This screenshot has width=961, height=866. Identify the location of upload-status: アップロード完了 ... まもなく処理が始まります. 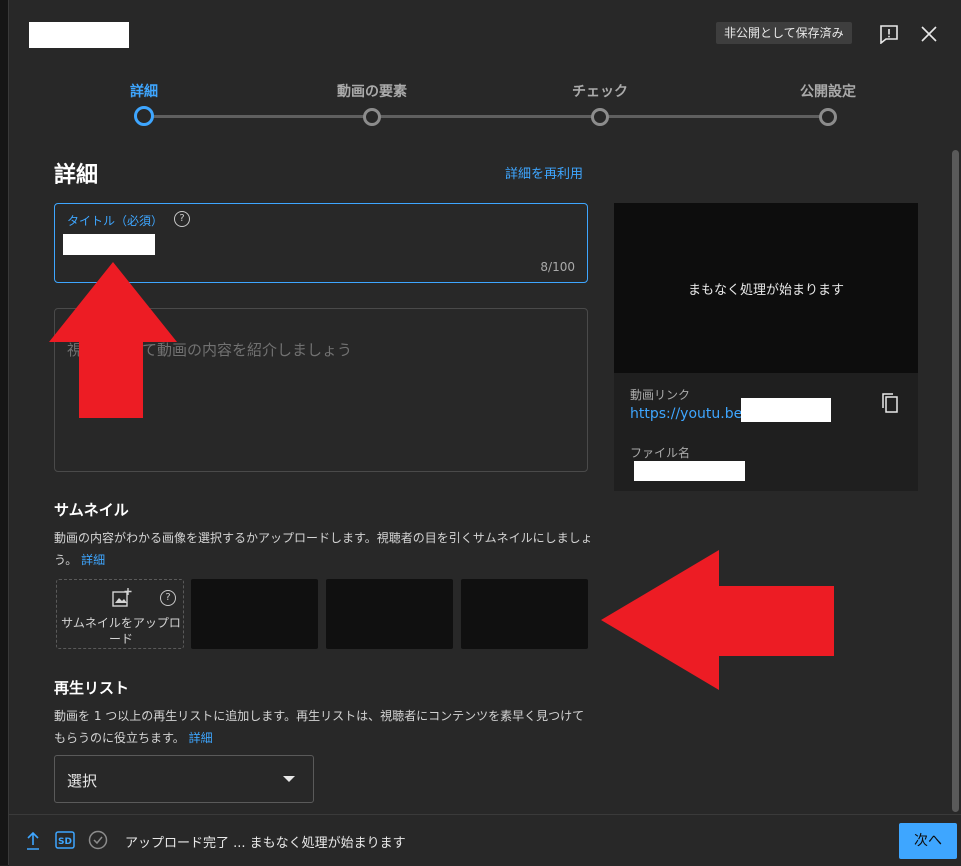
(265, 843).